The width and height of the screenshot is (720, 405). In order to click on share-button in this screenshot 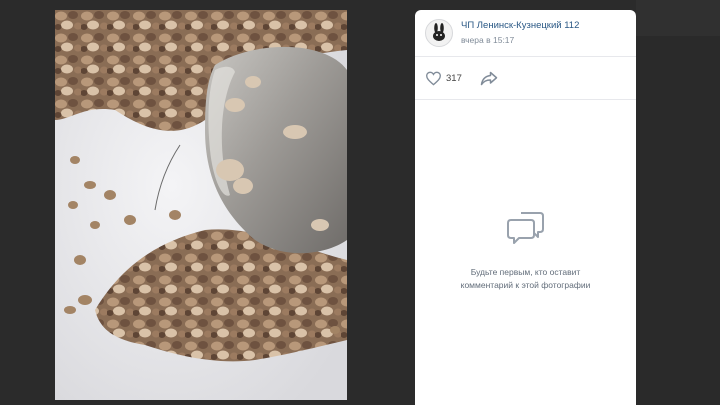, I will do `click(489, 78)`.